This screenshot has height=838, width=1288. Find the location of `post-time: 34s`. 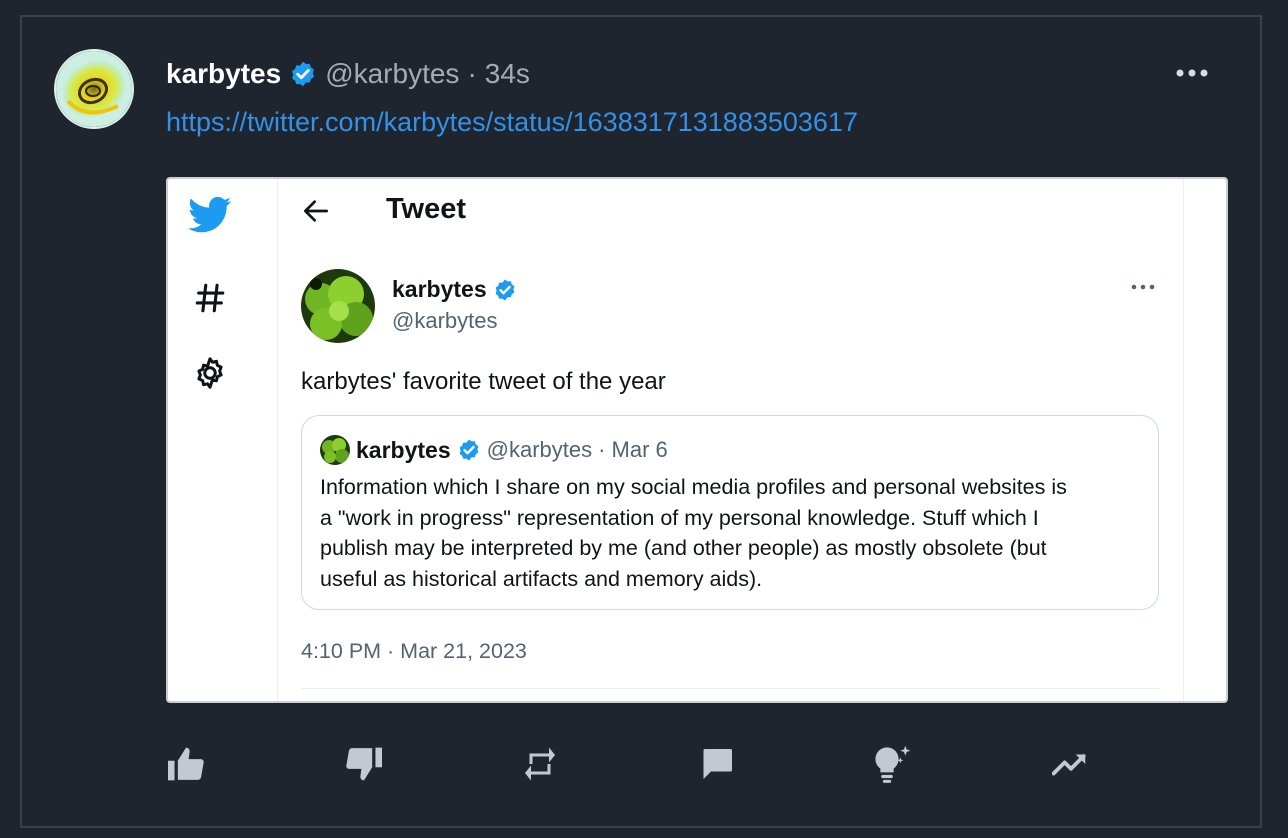

post-time: 34s is located at coordinates (507, 74).